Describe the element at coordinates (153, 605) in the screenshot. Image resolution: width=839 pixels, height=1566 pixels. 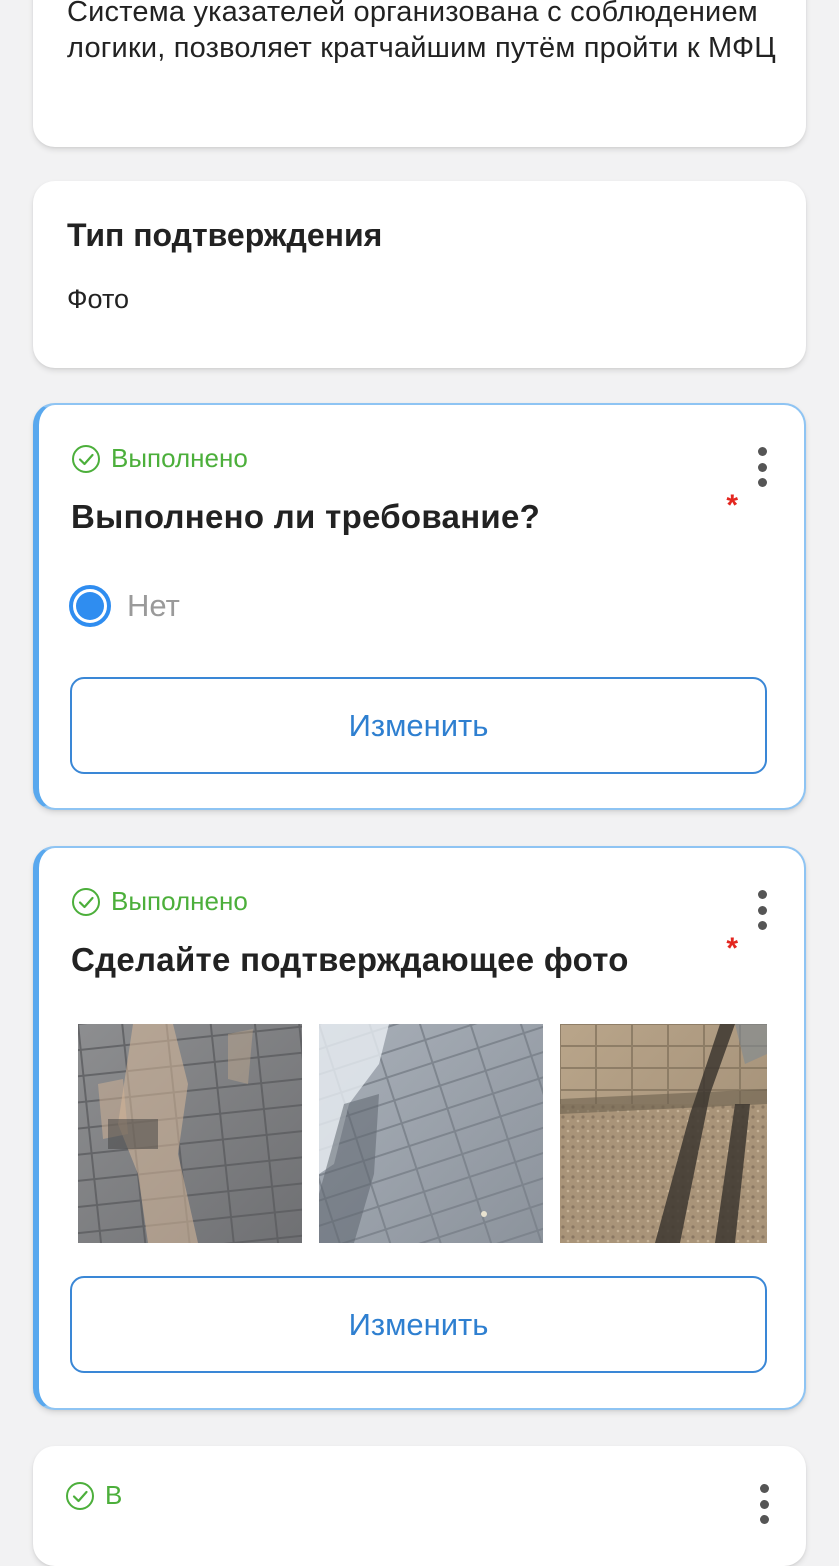
I see `radio-option-label: Нет` at that location.